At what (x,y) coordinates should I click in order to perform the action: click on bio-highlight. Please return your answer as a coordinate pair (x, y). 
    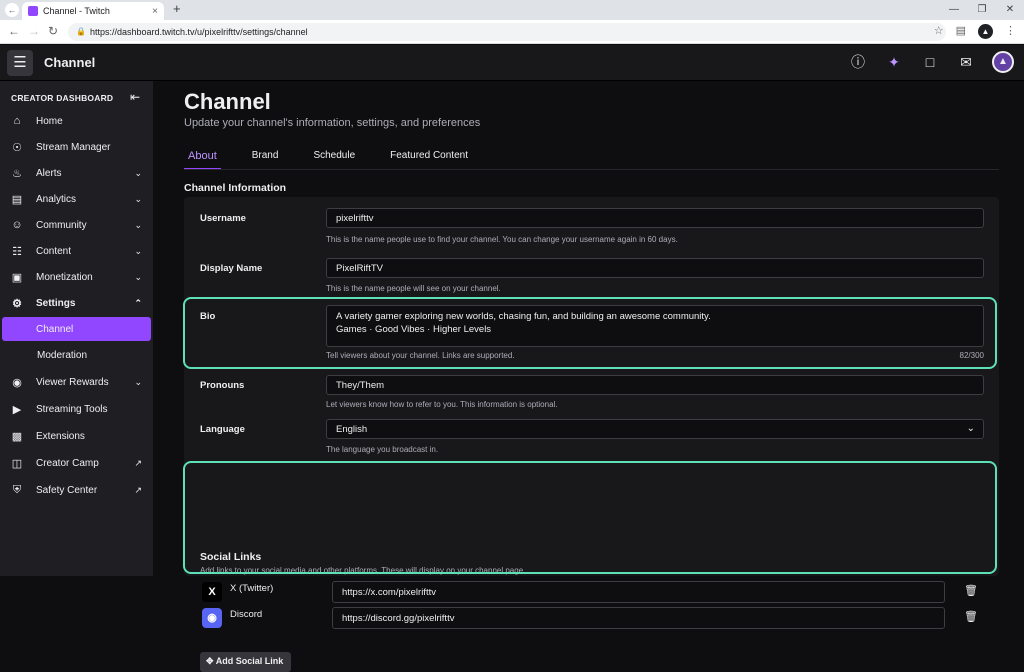
    Looking at the image, I should click on (590, 333).